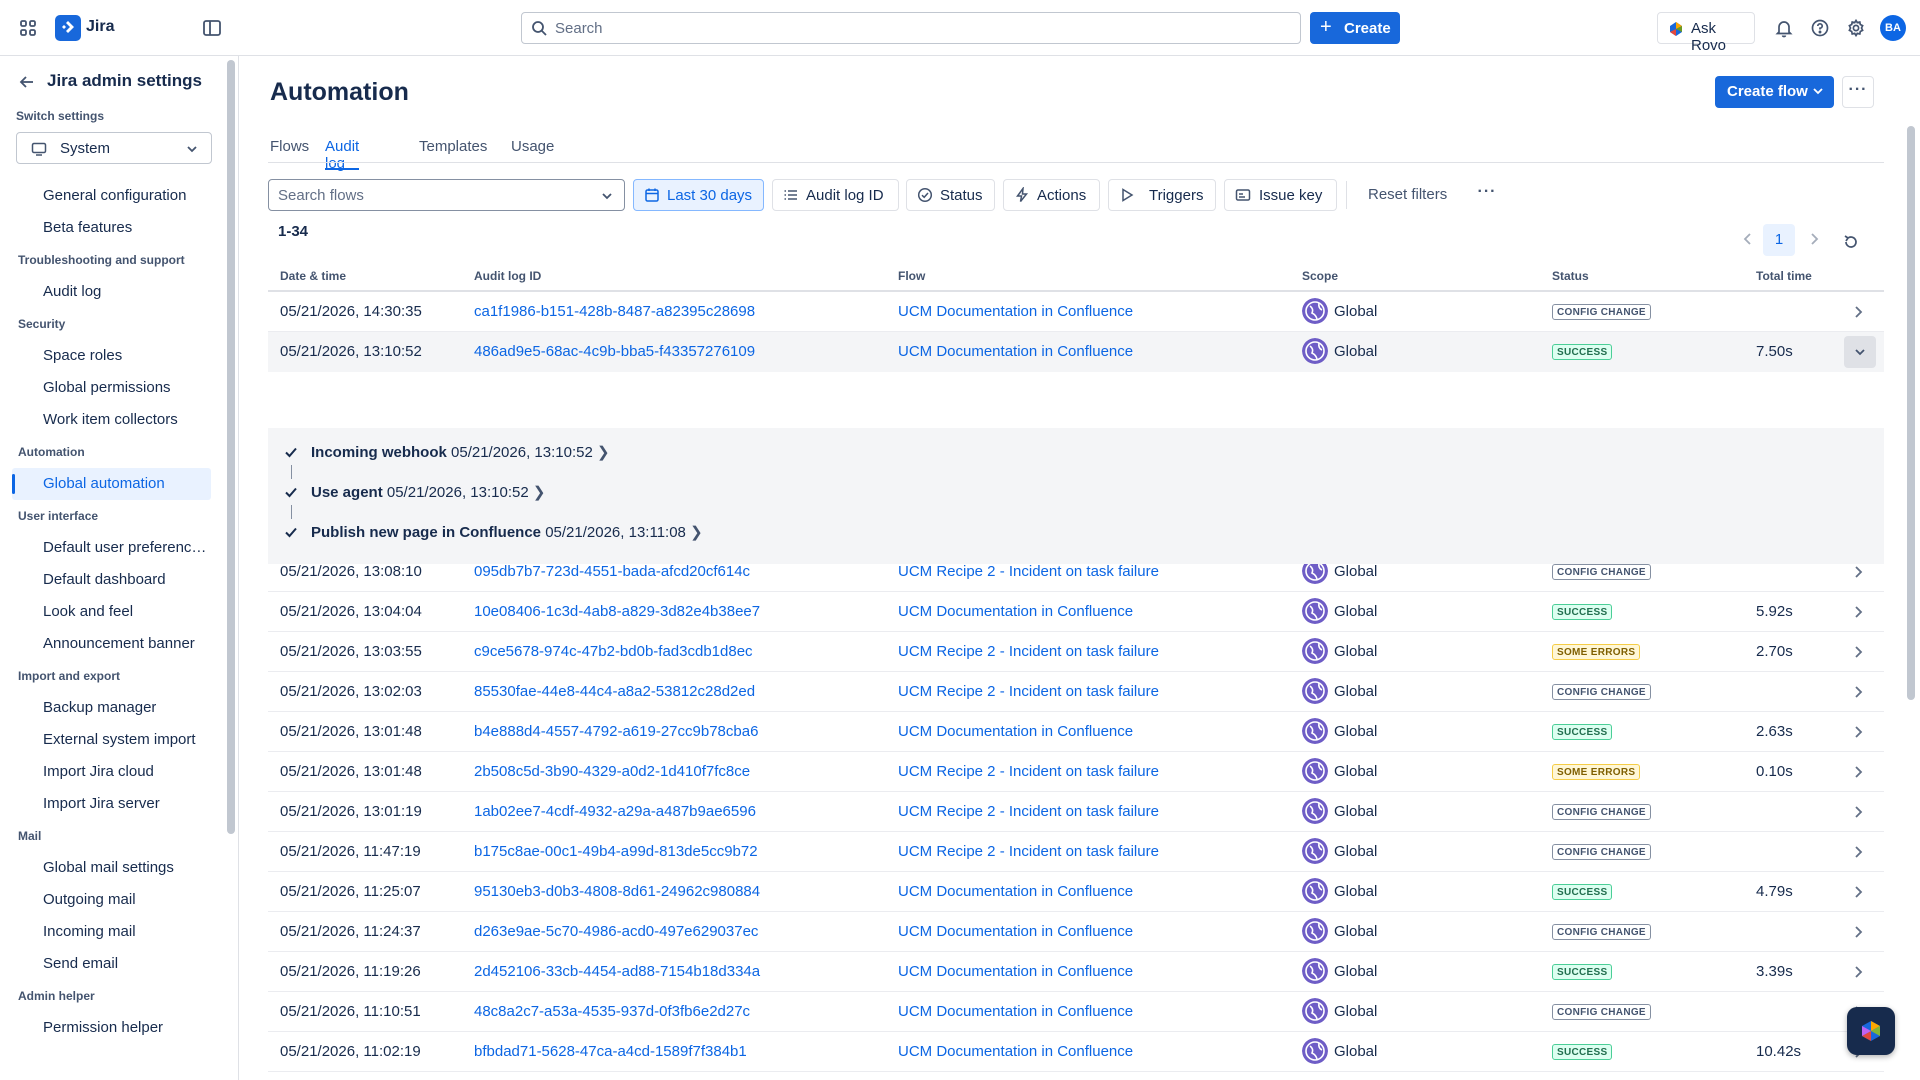 This screenshot has height=1080, width=1920. I want to click on triggers-filter: Triggers, so click(1162, 195).